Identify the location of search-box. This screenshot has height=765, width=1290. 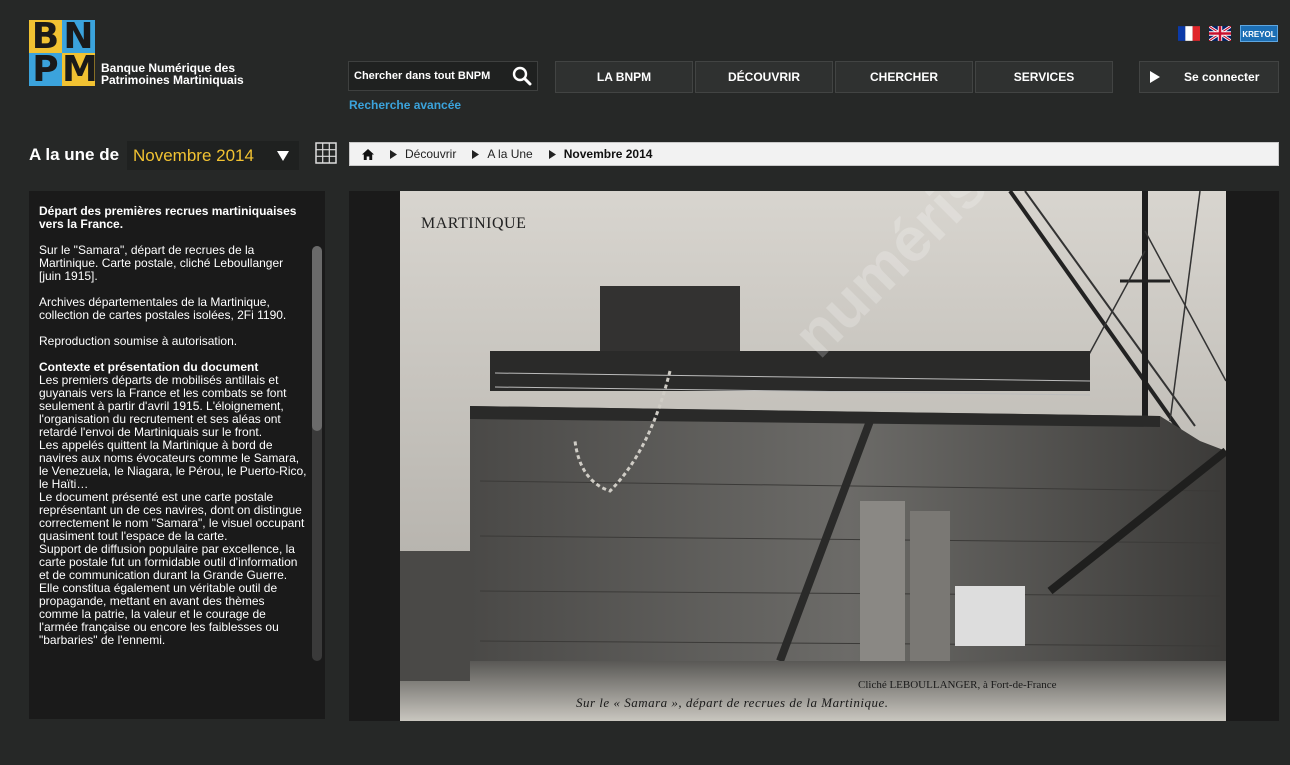
(443, 76).